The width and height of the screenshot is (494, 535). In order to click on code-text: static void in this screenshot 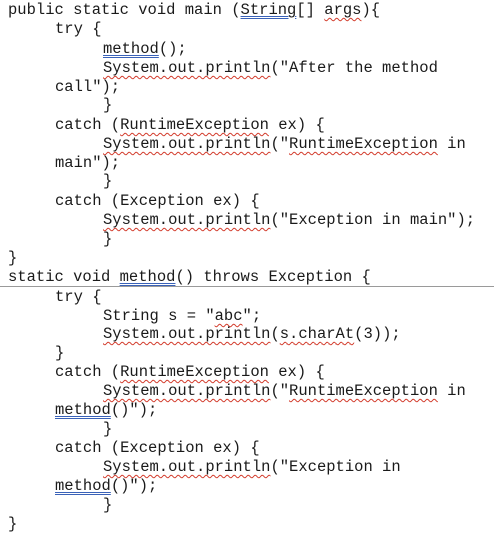, I will do `click(64, 277)`.